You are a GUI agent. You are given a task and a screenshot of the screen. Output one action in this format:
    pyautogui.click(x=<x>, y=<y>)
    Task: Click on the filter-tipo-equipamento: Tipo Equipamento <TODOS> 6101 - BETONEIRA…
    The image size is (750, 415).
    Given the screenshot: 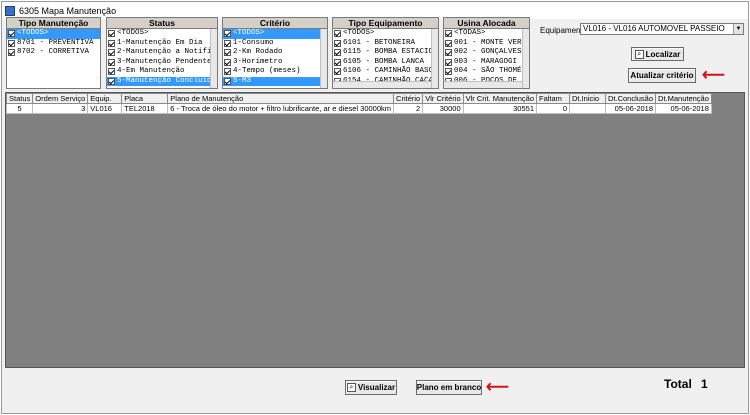 What is the action you would take?
    pyautogui.click(x=385, y=53)
    